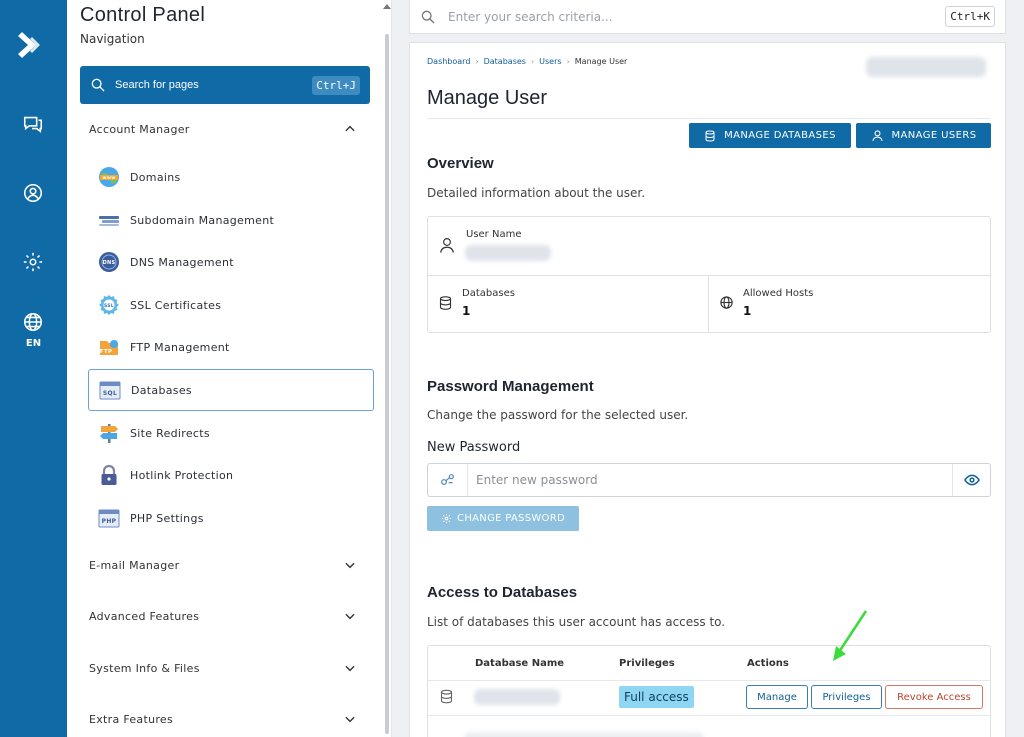  Describe the element at coordinates (647, 663) in the screenshot. I see `column-header-privileges: Privileges` at that location.